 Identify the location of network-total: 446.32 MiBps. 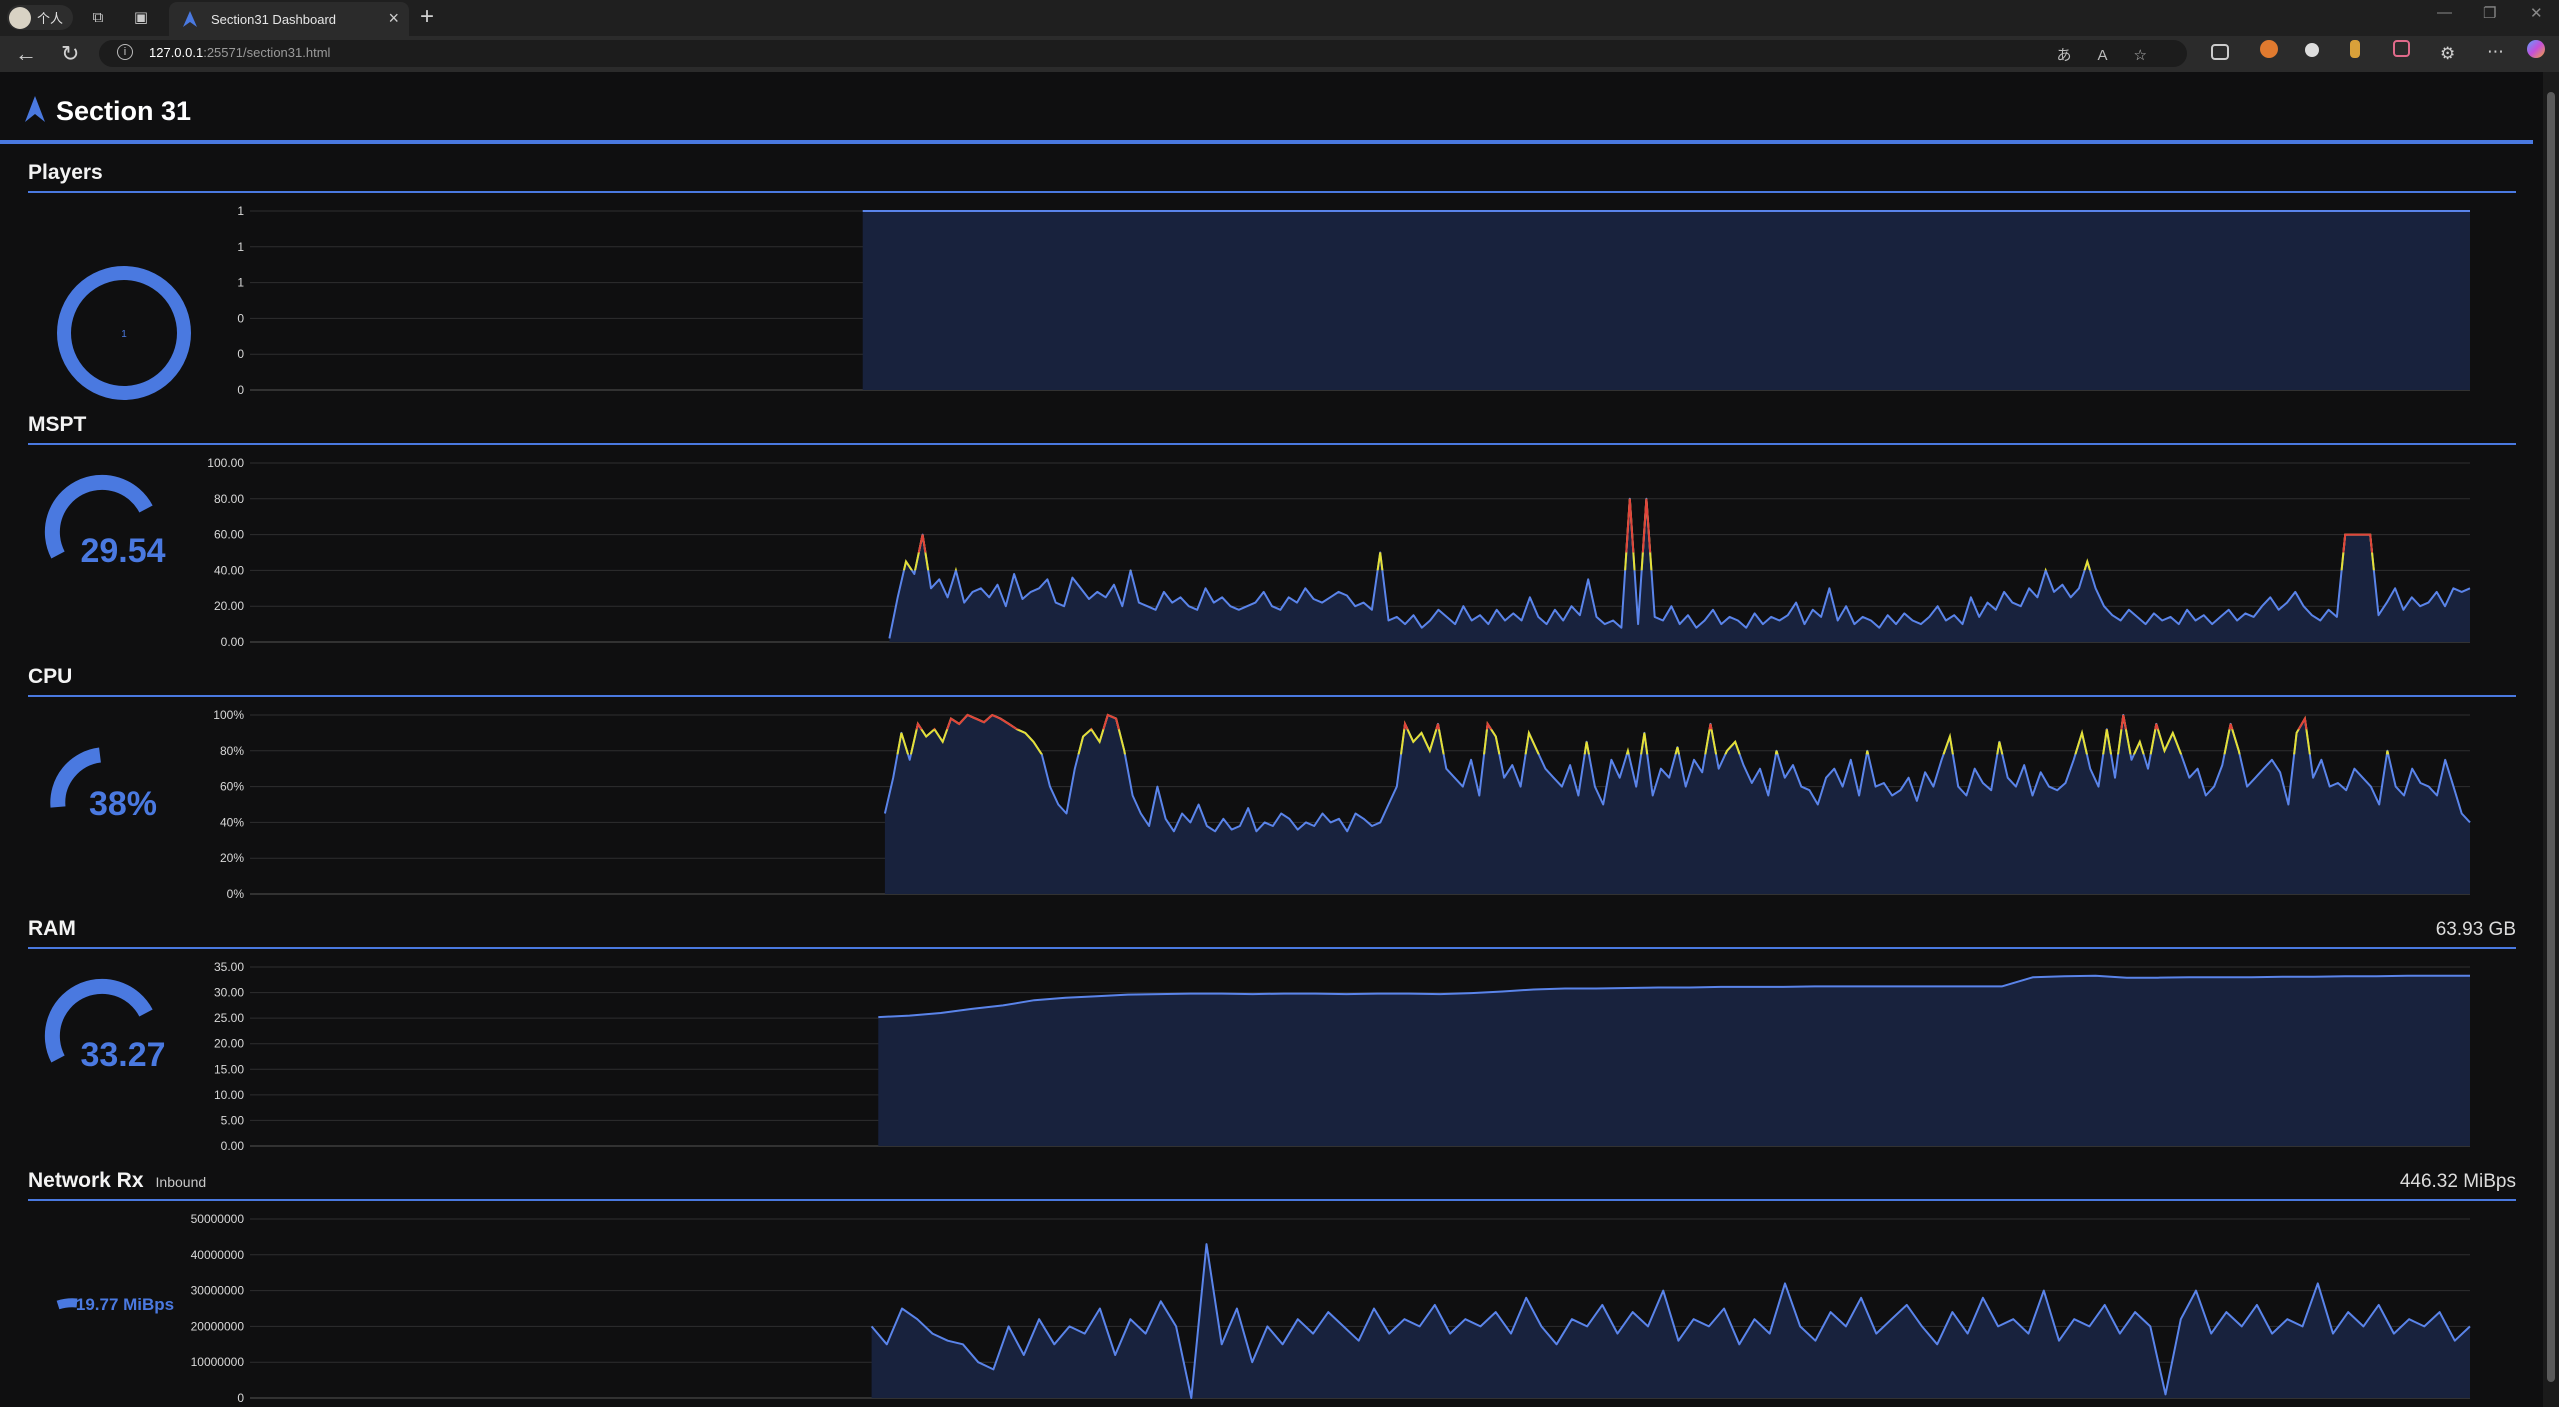
(2457, 1181).